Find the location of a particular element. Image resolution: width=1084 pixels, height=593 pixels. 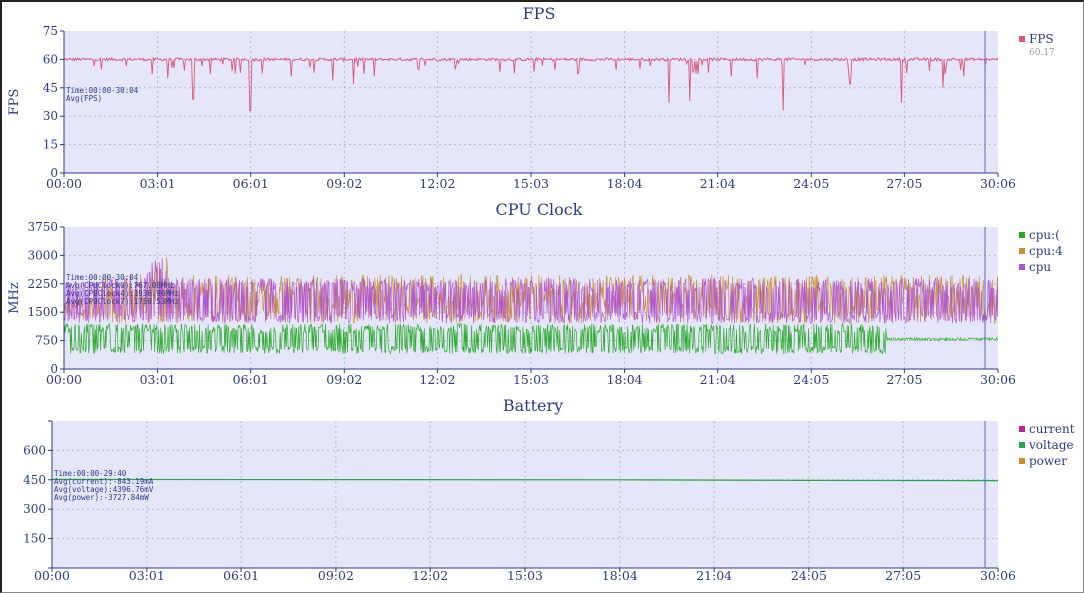

y-tick-label: 2250 is located at coordinates (42, 284).